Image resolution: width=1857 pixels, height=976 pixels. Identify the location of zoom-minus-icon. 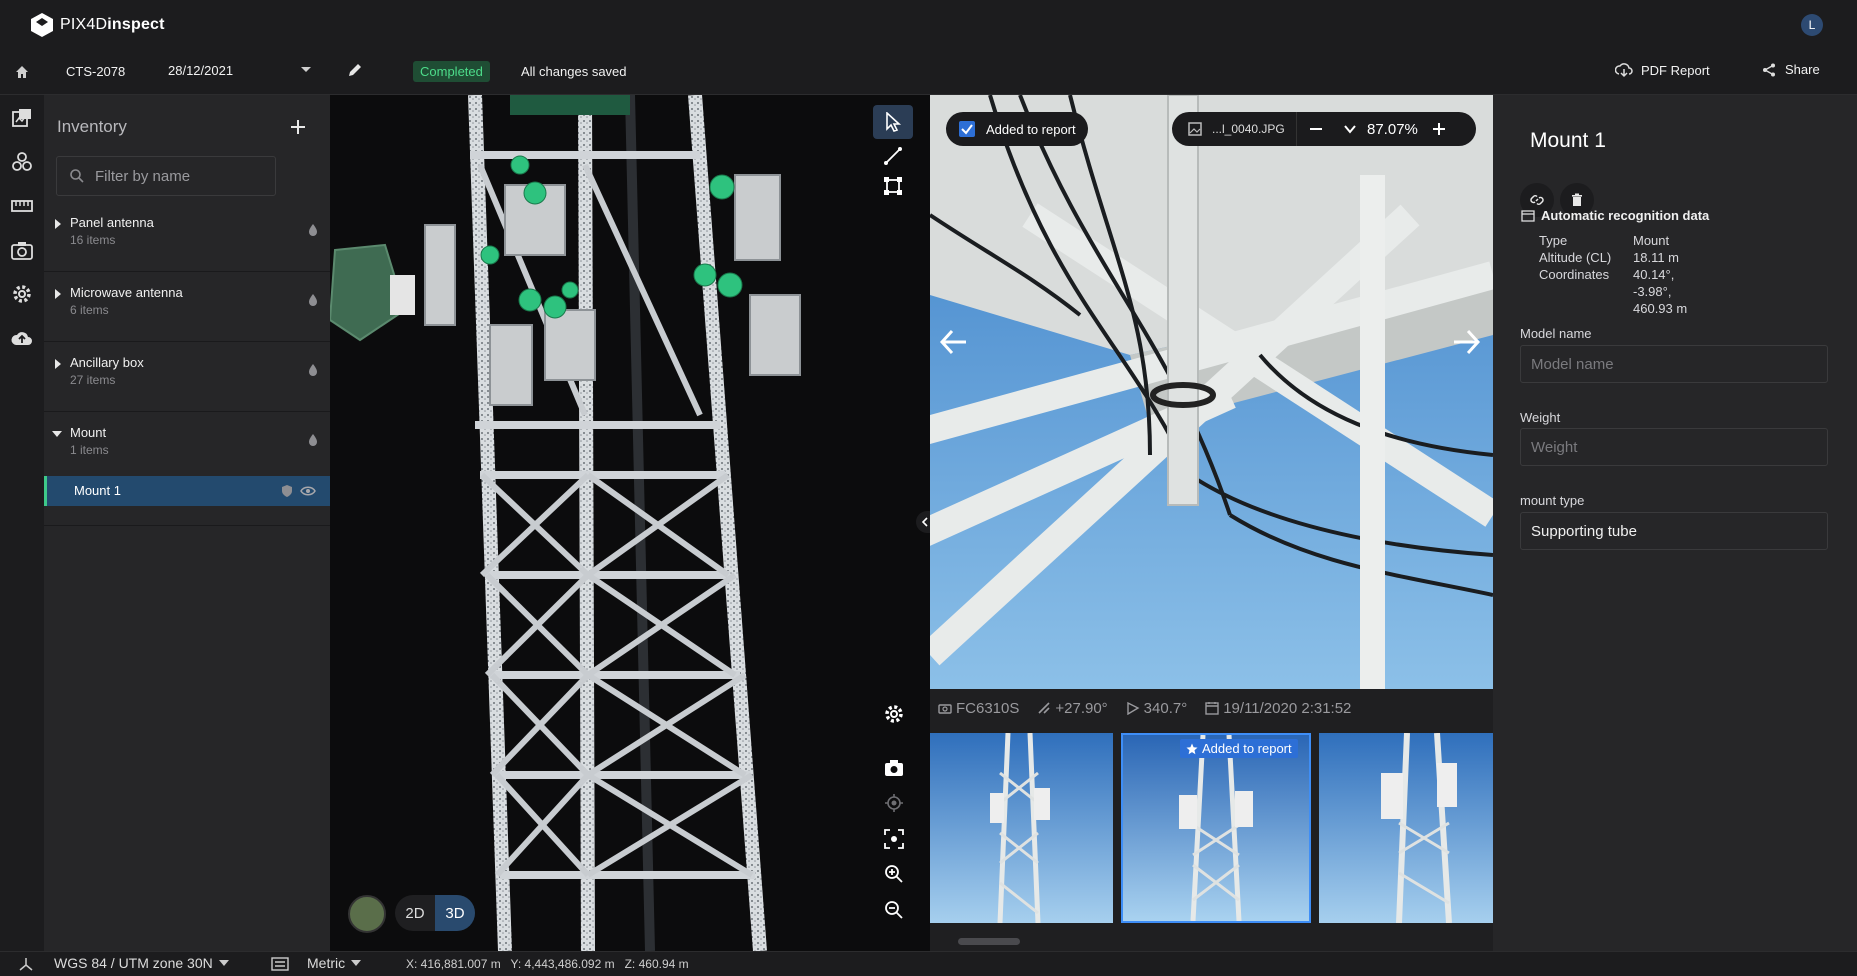
(1316, 129).